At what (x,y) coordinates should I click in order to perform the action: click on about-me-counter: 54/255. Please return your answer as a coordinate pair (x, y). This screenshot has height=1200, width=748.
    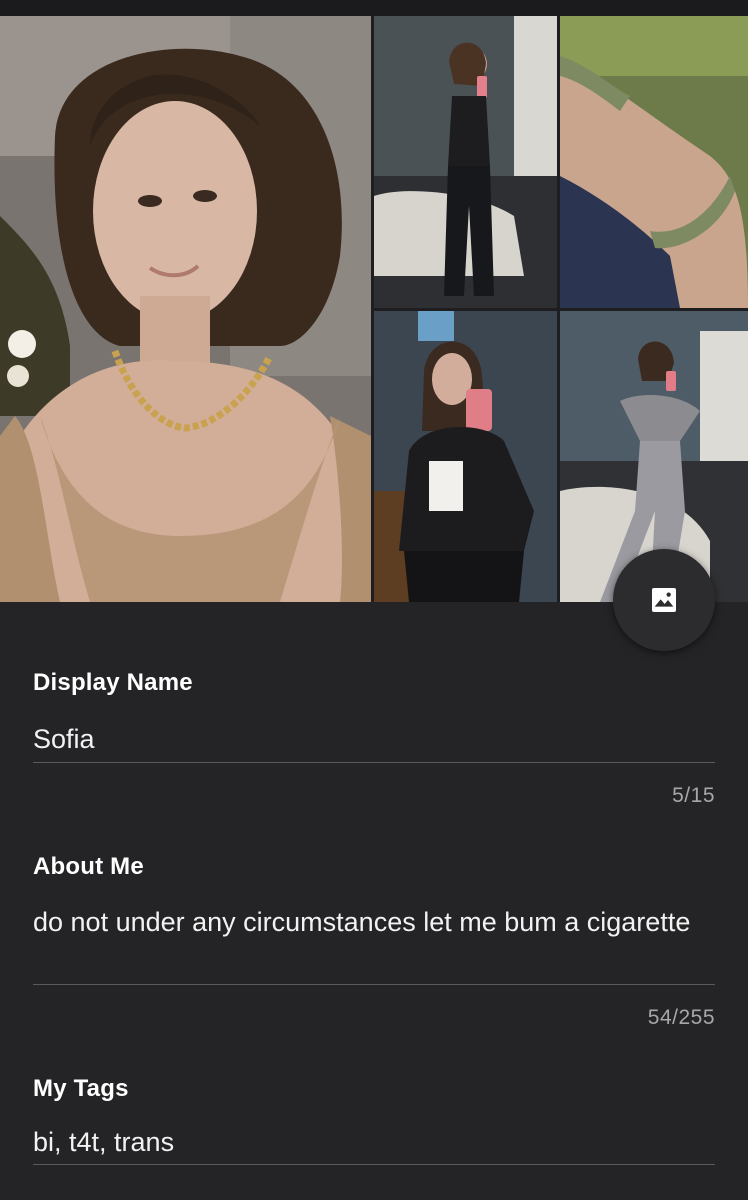
    Looking at the image, I should click on (681, 1017).